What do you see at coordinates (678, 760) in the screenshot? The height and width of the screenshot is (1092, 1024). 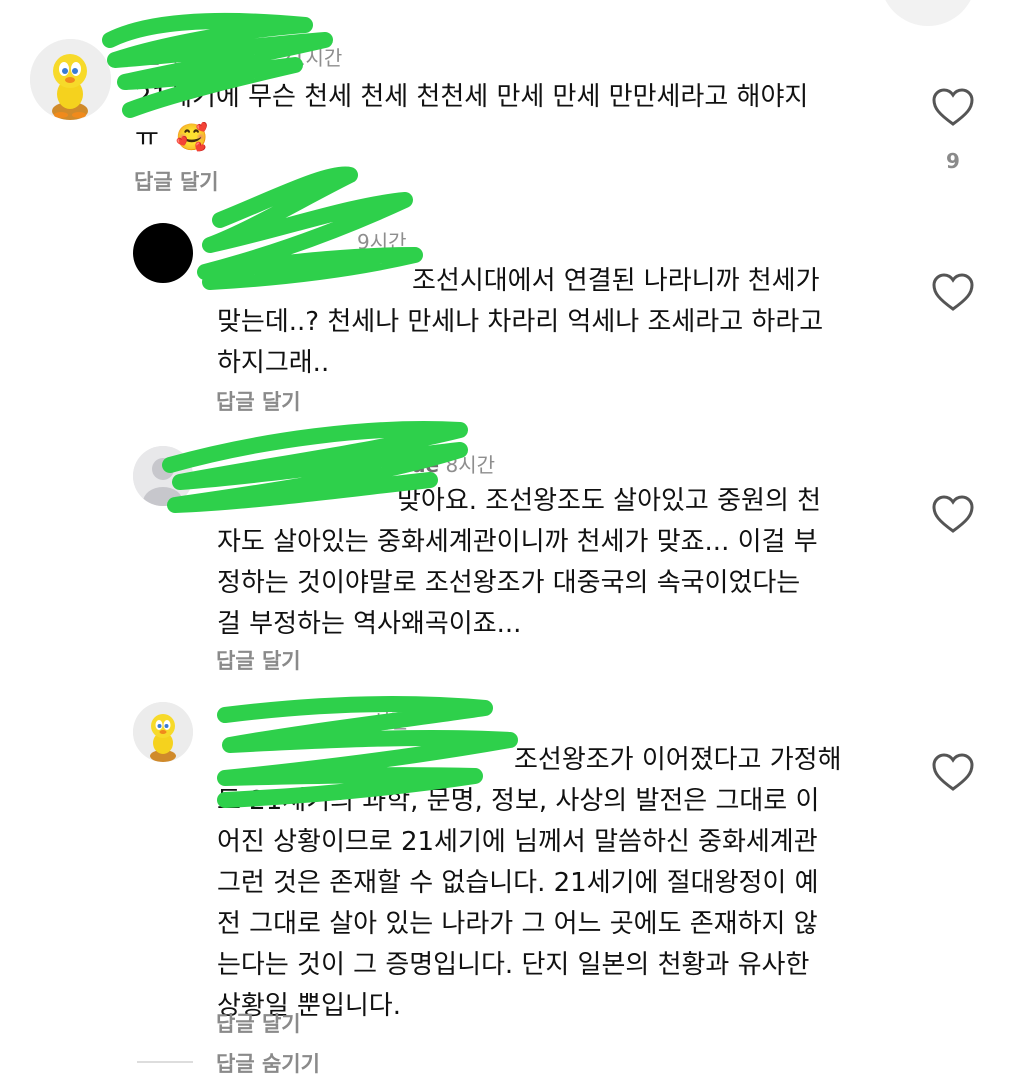 I see `reply-line: 조선왕조가 이어졌다고 가정해` at bounding box center [678, 760].